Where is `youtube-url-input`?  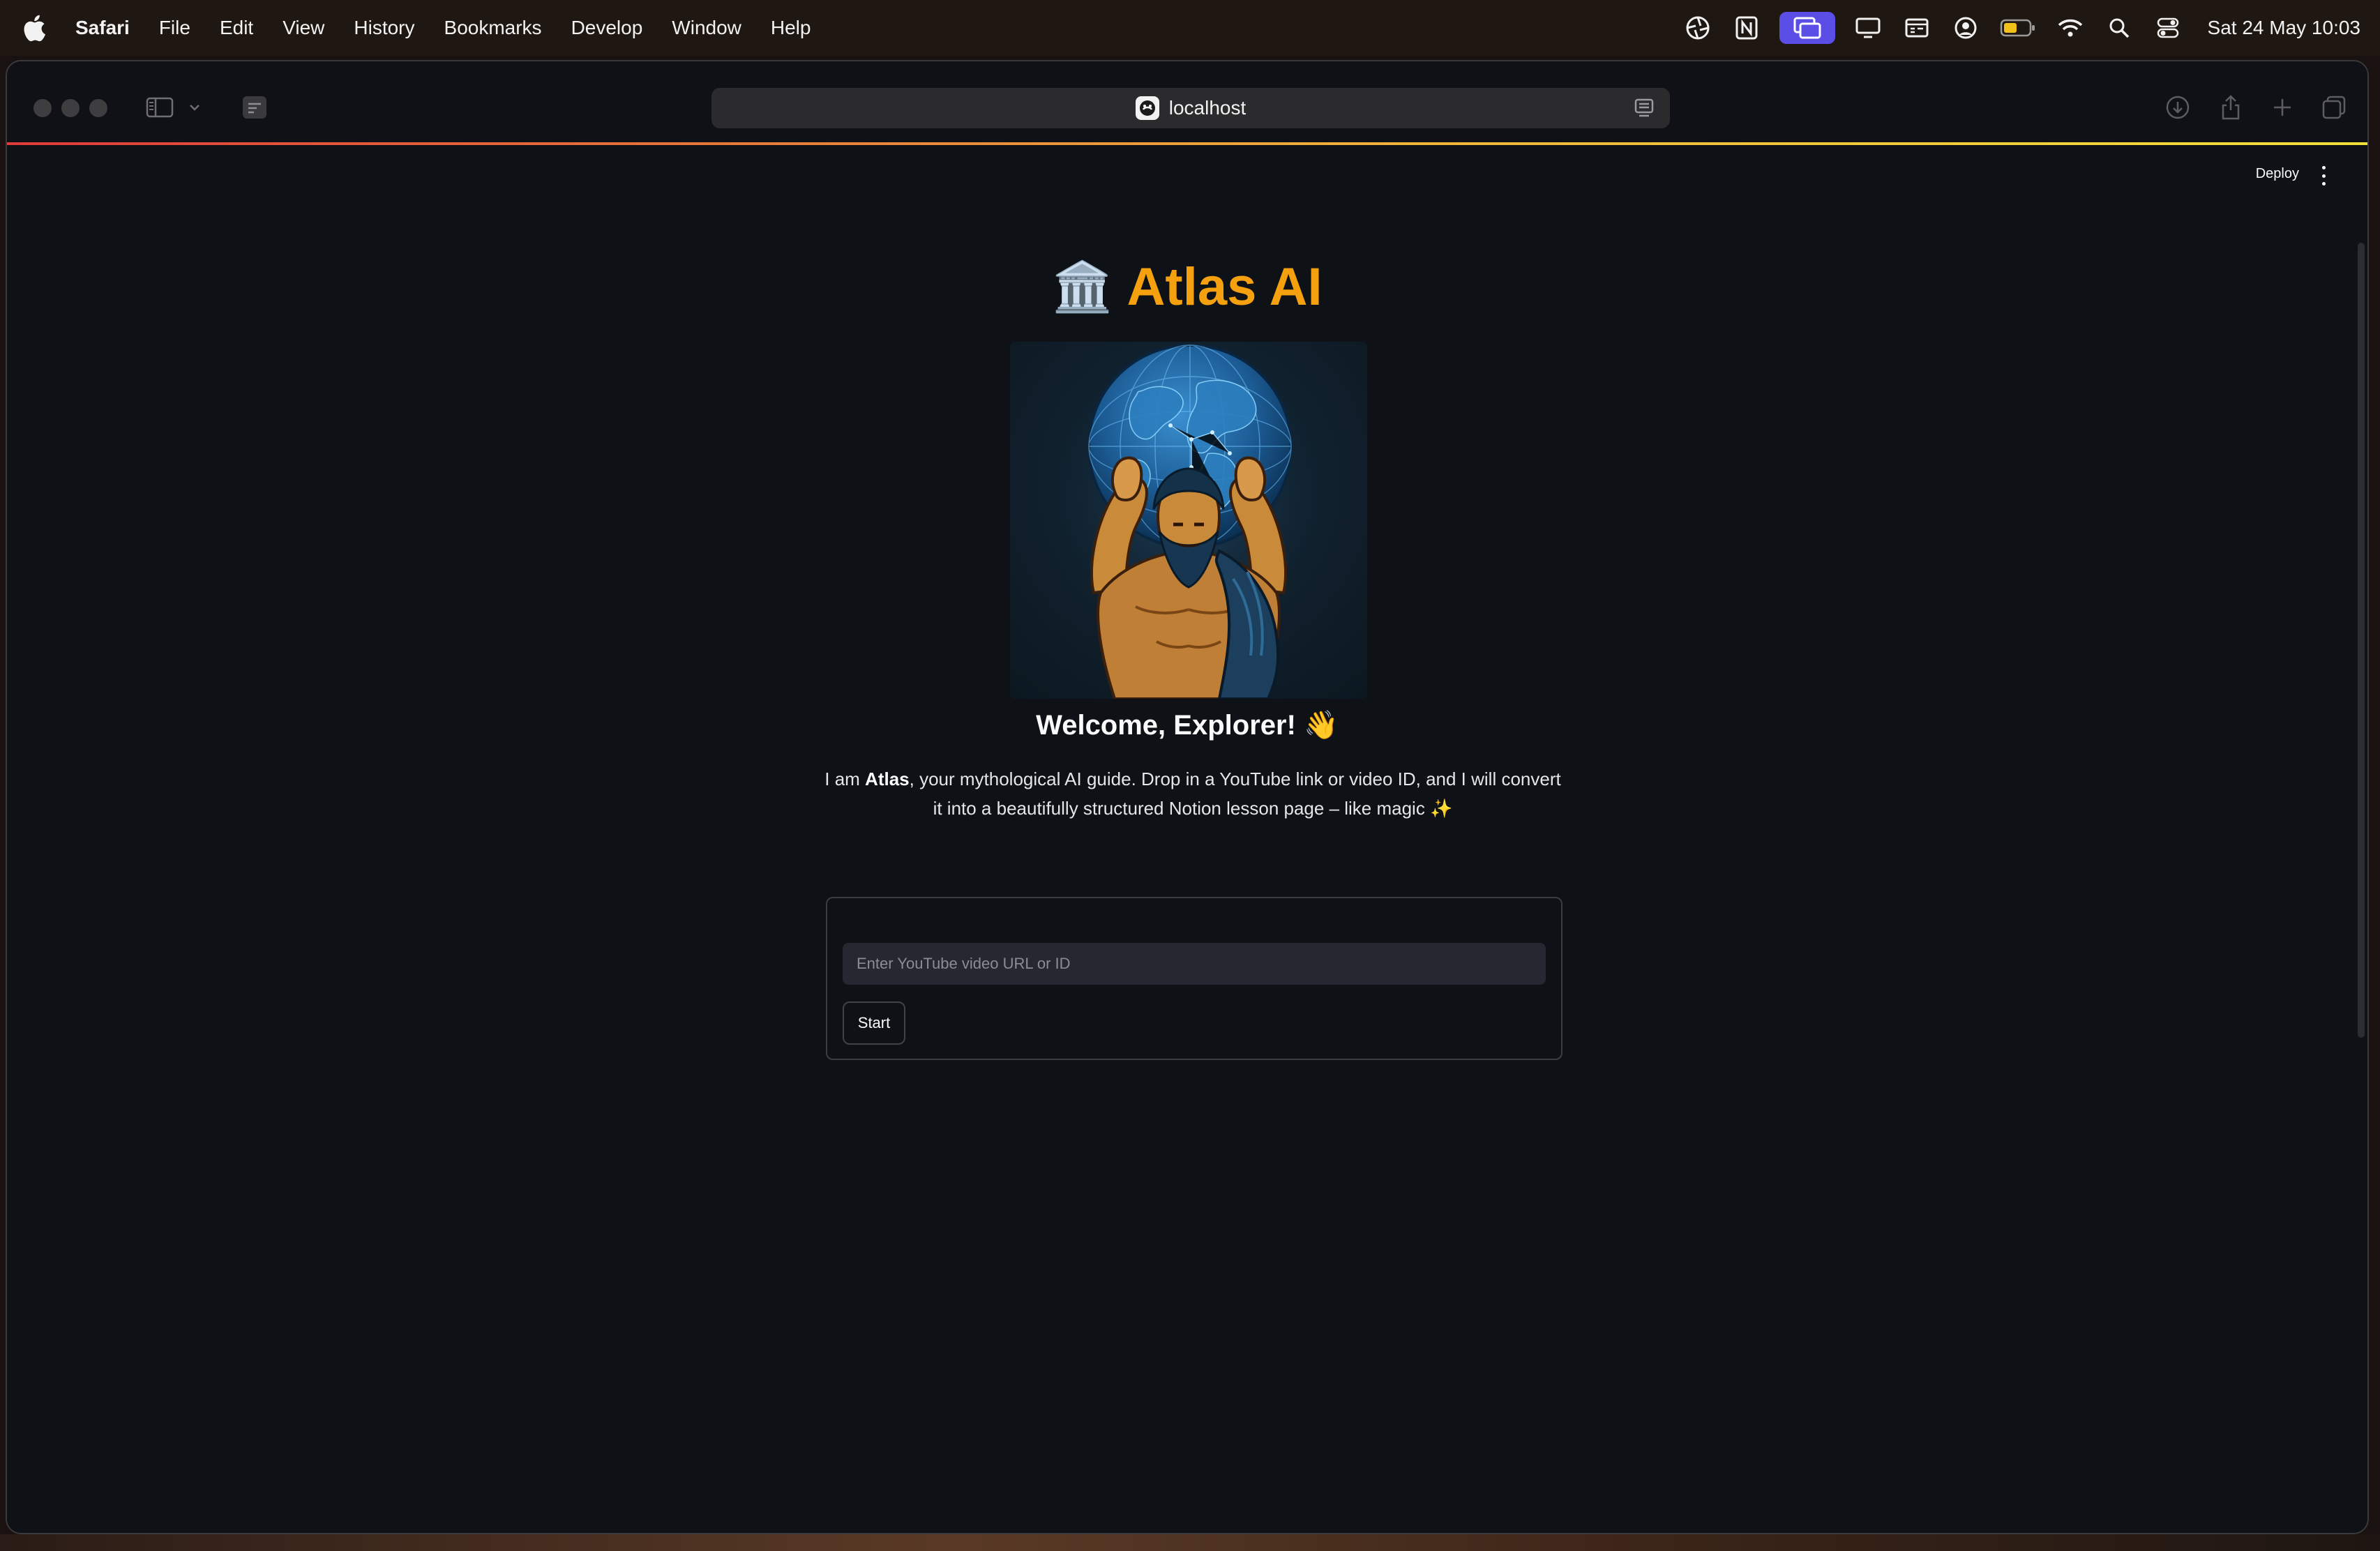
youtube-url-input is located at coordinates (1194, 964).